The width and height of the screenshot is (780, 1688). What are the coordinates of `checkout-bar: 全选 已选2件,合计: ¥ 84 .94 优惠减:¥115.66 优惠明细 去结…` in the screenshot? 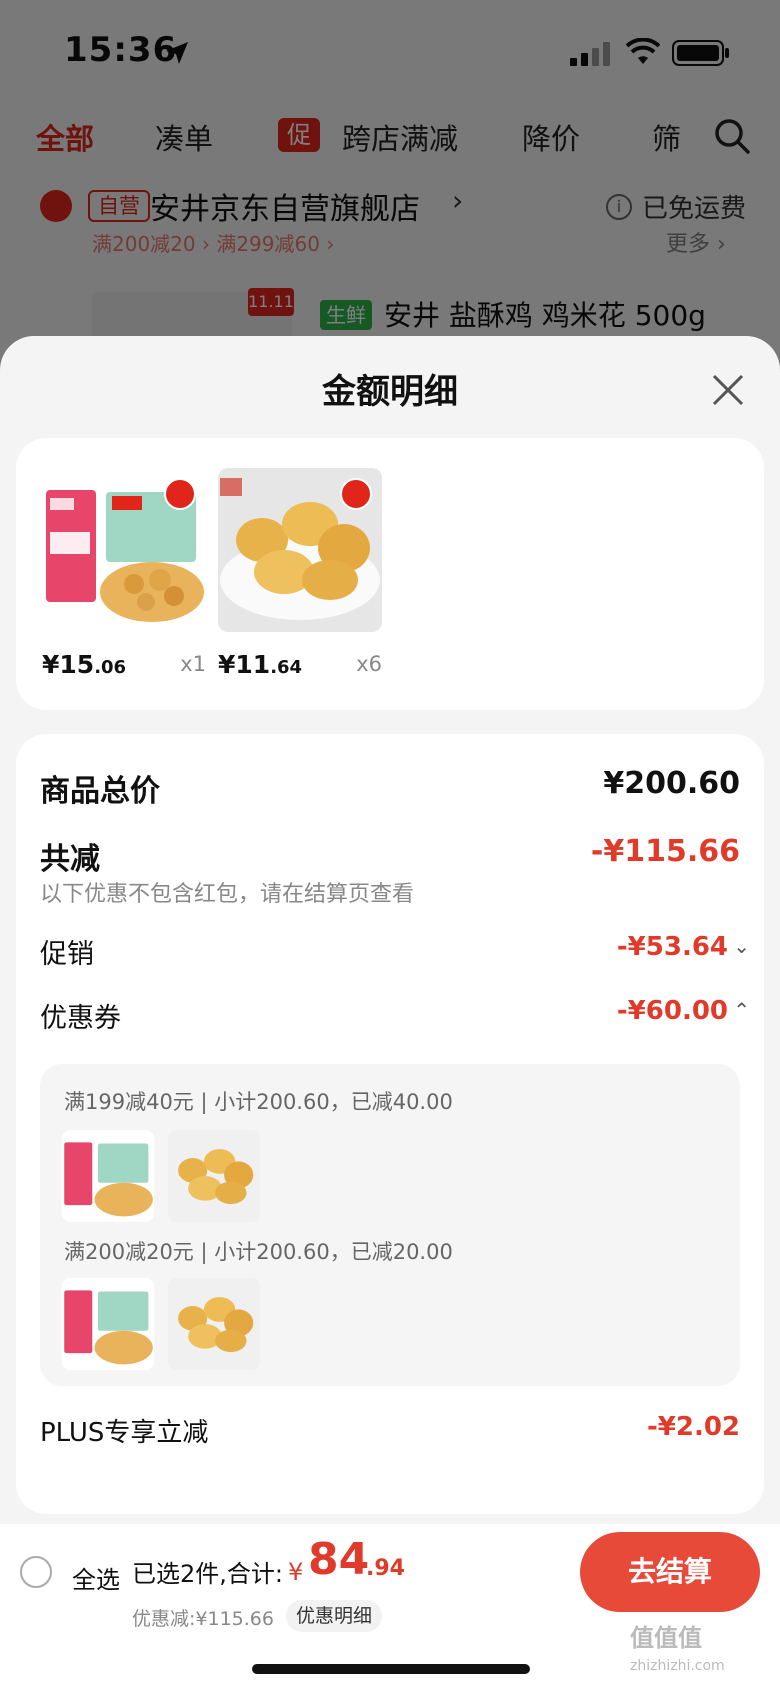 It's located at (390, 1606).